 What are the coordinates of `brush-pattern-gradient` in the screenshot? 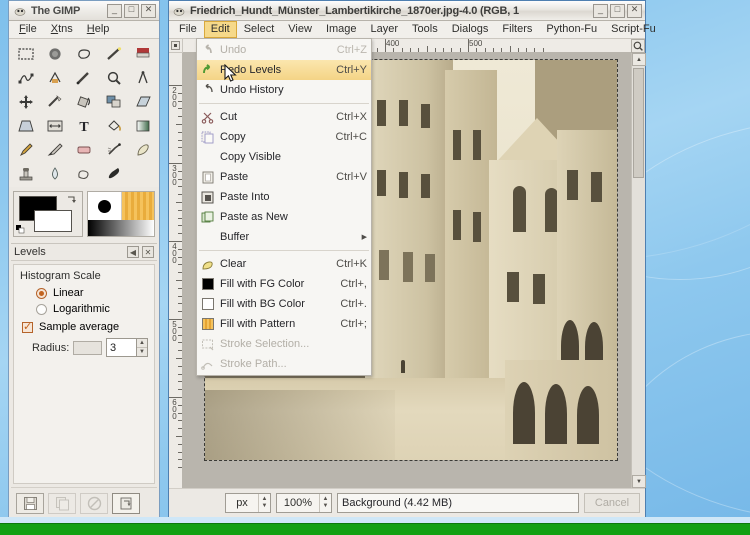 It's located at (121, 214).